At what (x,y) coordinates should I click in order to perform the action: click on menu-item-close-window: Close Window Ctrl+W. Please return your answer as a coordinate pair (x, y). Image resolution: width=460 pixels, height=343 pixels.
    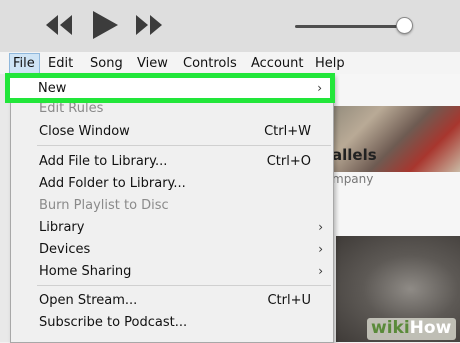
    Looking at the image, I should click on (172, 132).